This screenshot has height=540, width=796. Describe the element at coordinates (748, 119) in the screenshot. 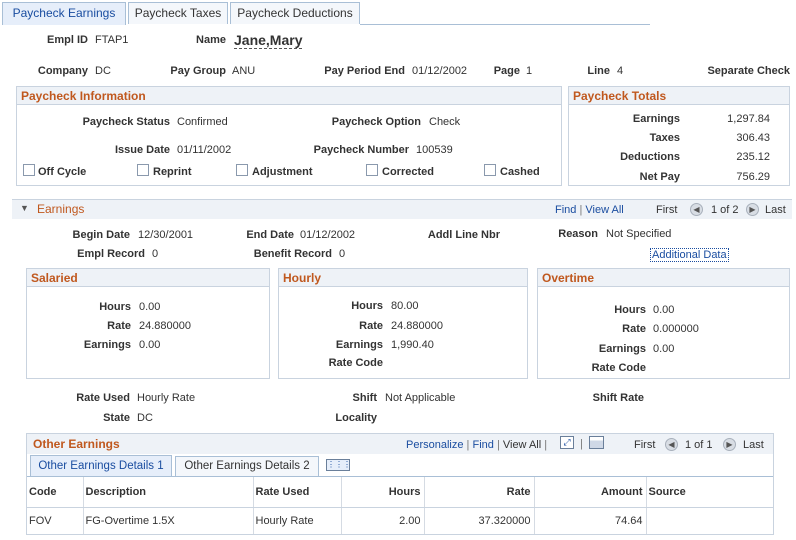

I see `totals-earnings-value: 1,297.84` at that location.